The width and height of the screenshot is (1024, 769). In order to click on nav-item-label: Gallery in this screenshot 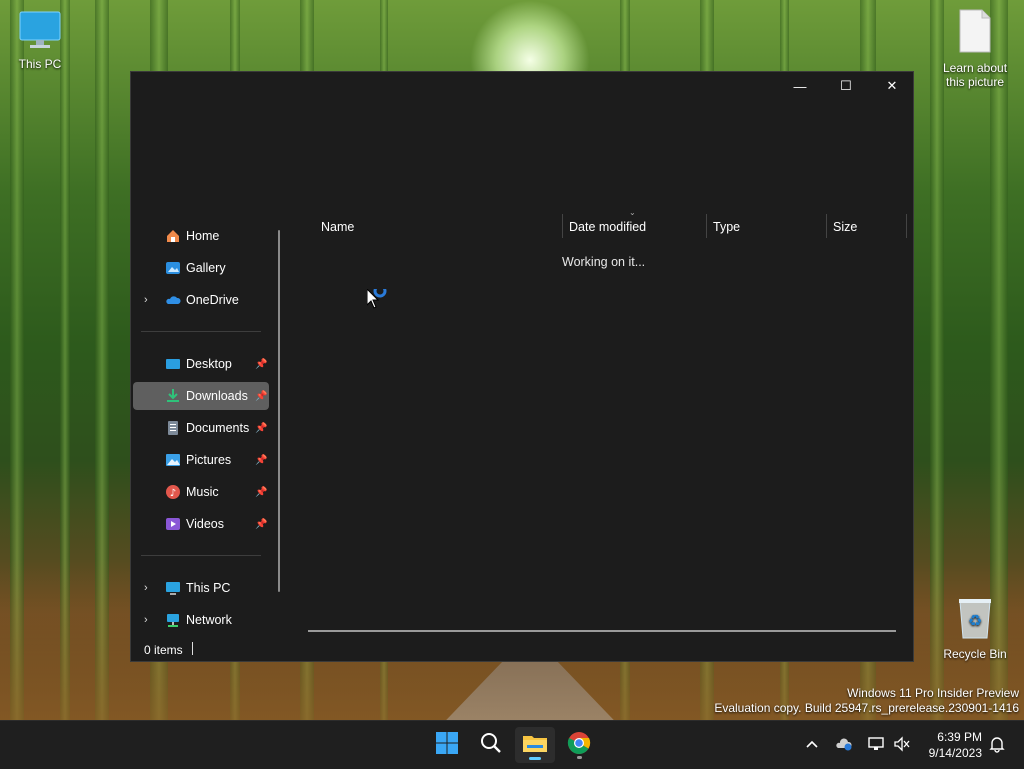, I will do `click(206, 268)`.